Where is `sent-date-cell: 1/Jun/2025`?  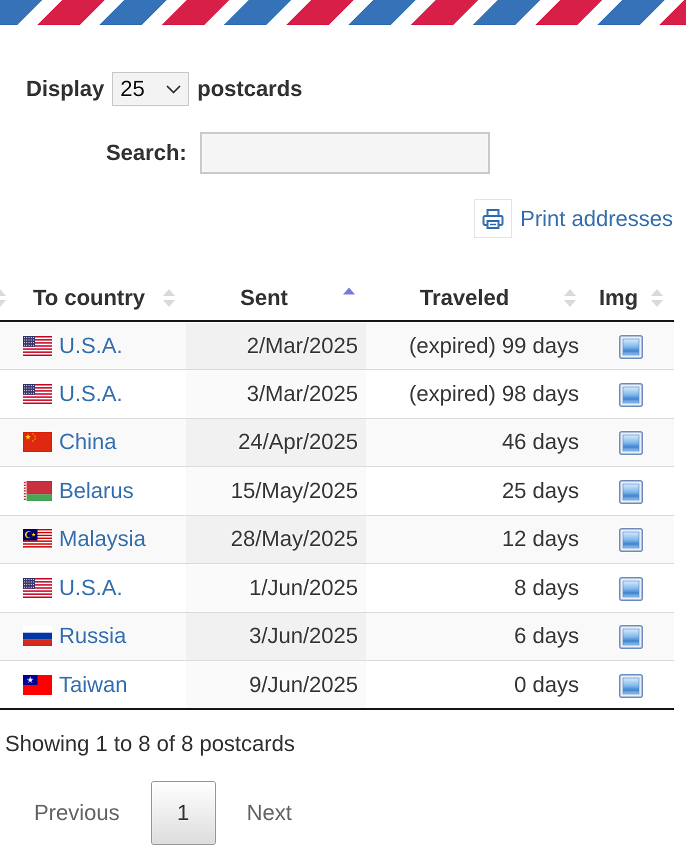
sent-date-cell: 1/Jun/2025 is located at coordinates (276, 588).